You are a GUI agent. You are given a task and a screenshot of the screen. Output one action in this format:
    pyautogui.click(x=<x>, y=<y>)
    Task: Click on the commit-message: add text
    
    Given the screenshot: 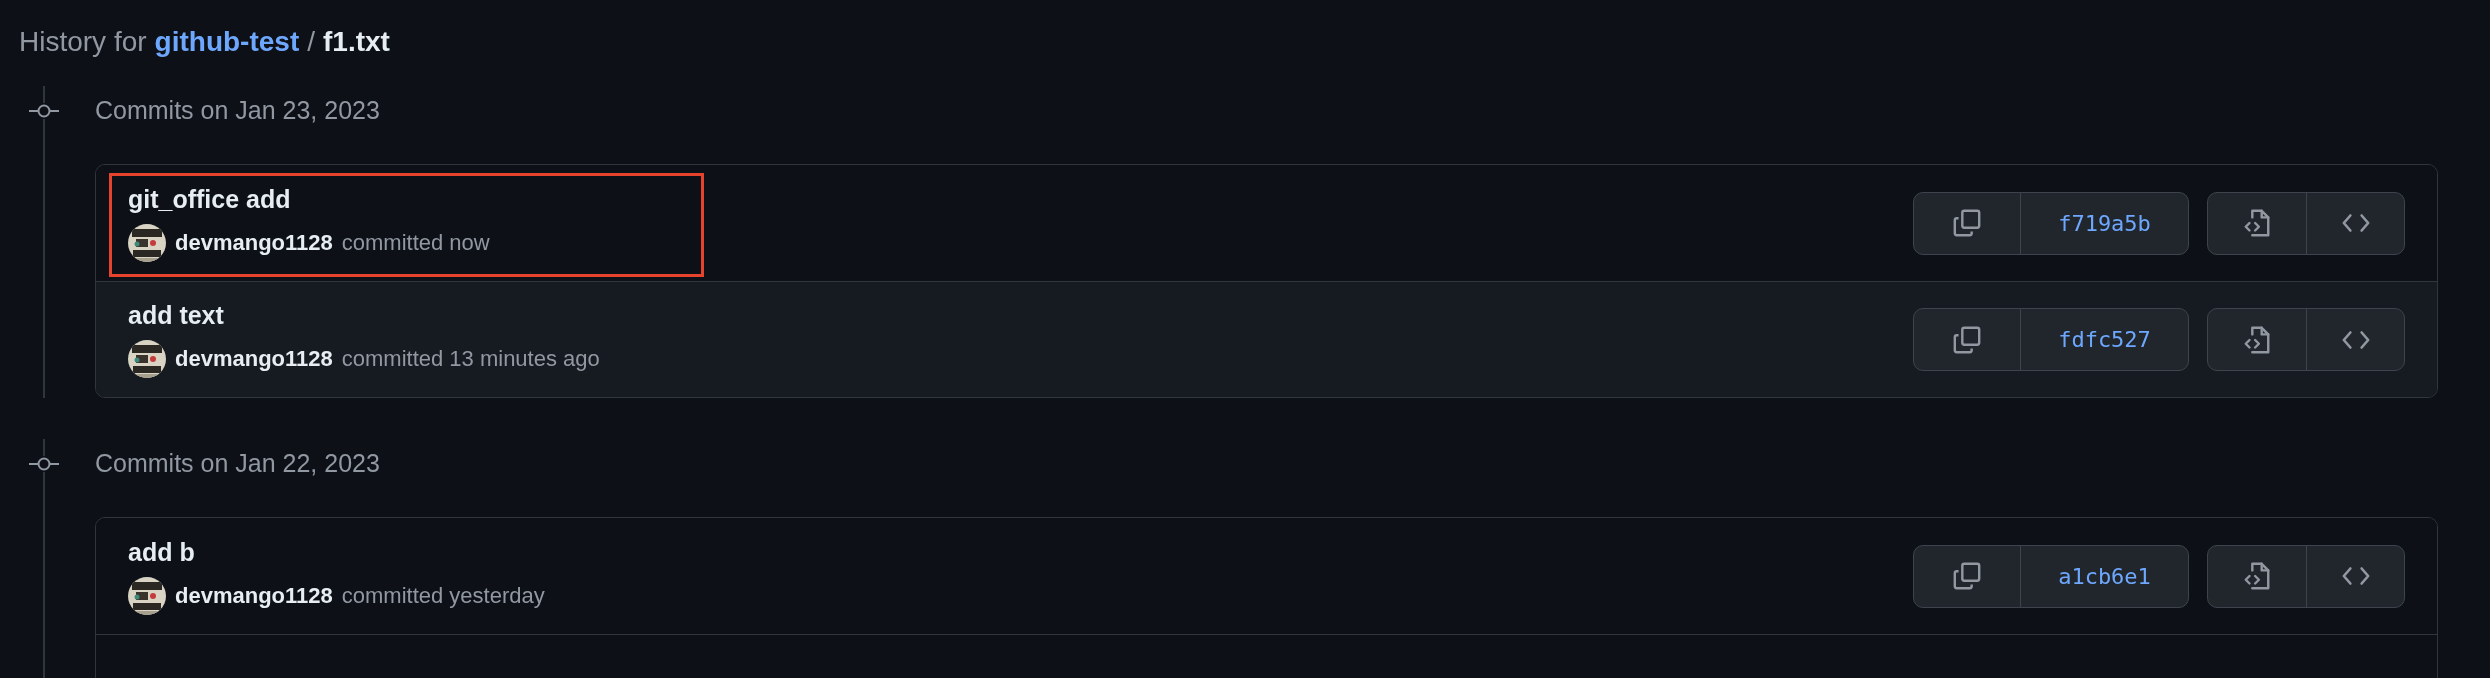 What is the action you would take?
    pyautogui.click(x=1020, y=315)
    